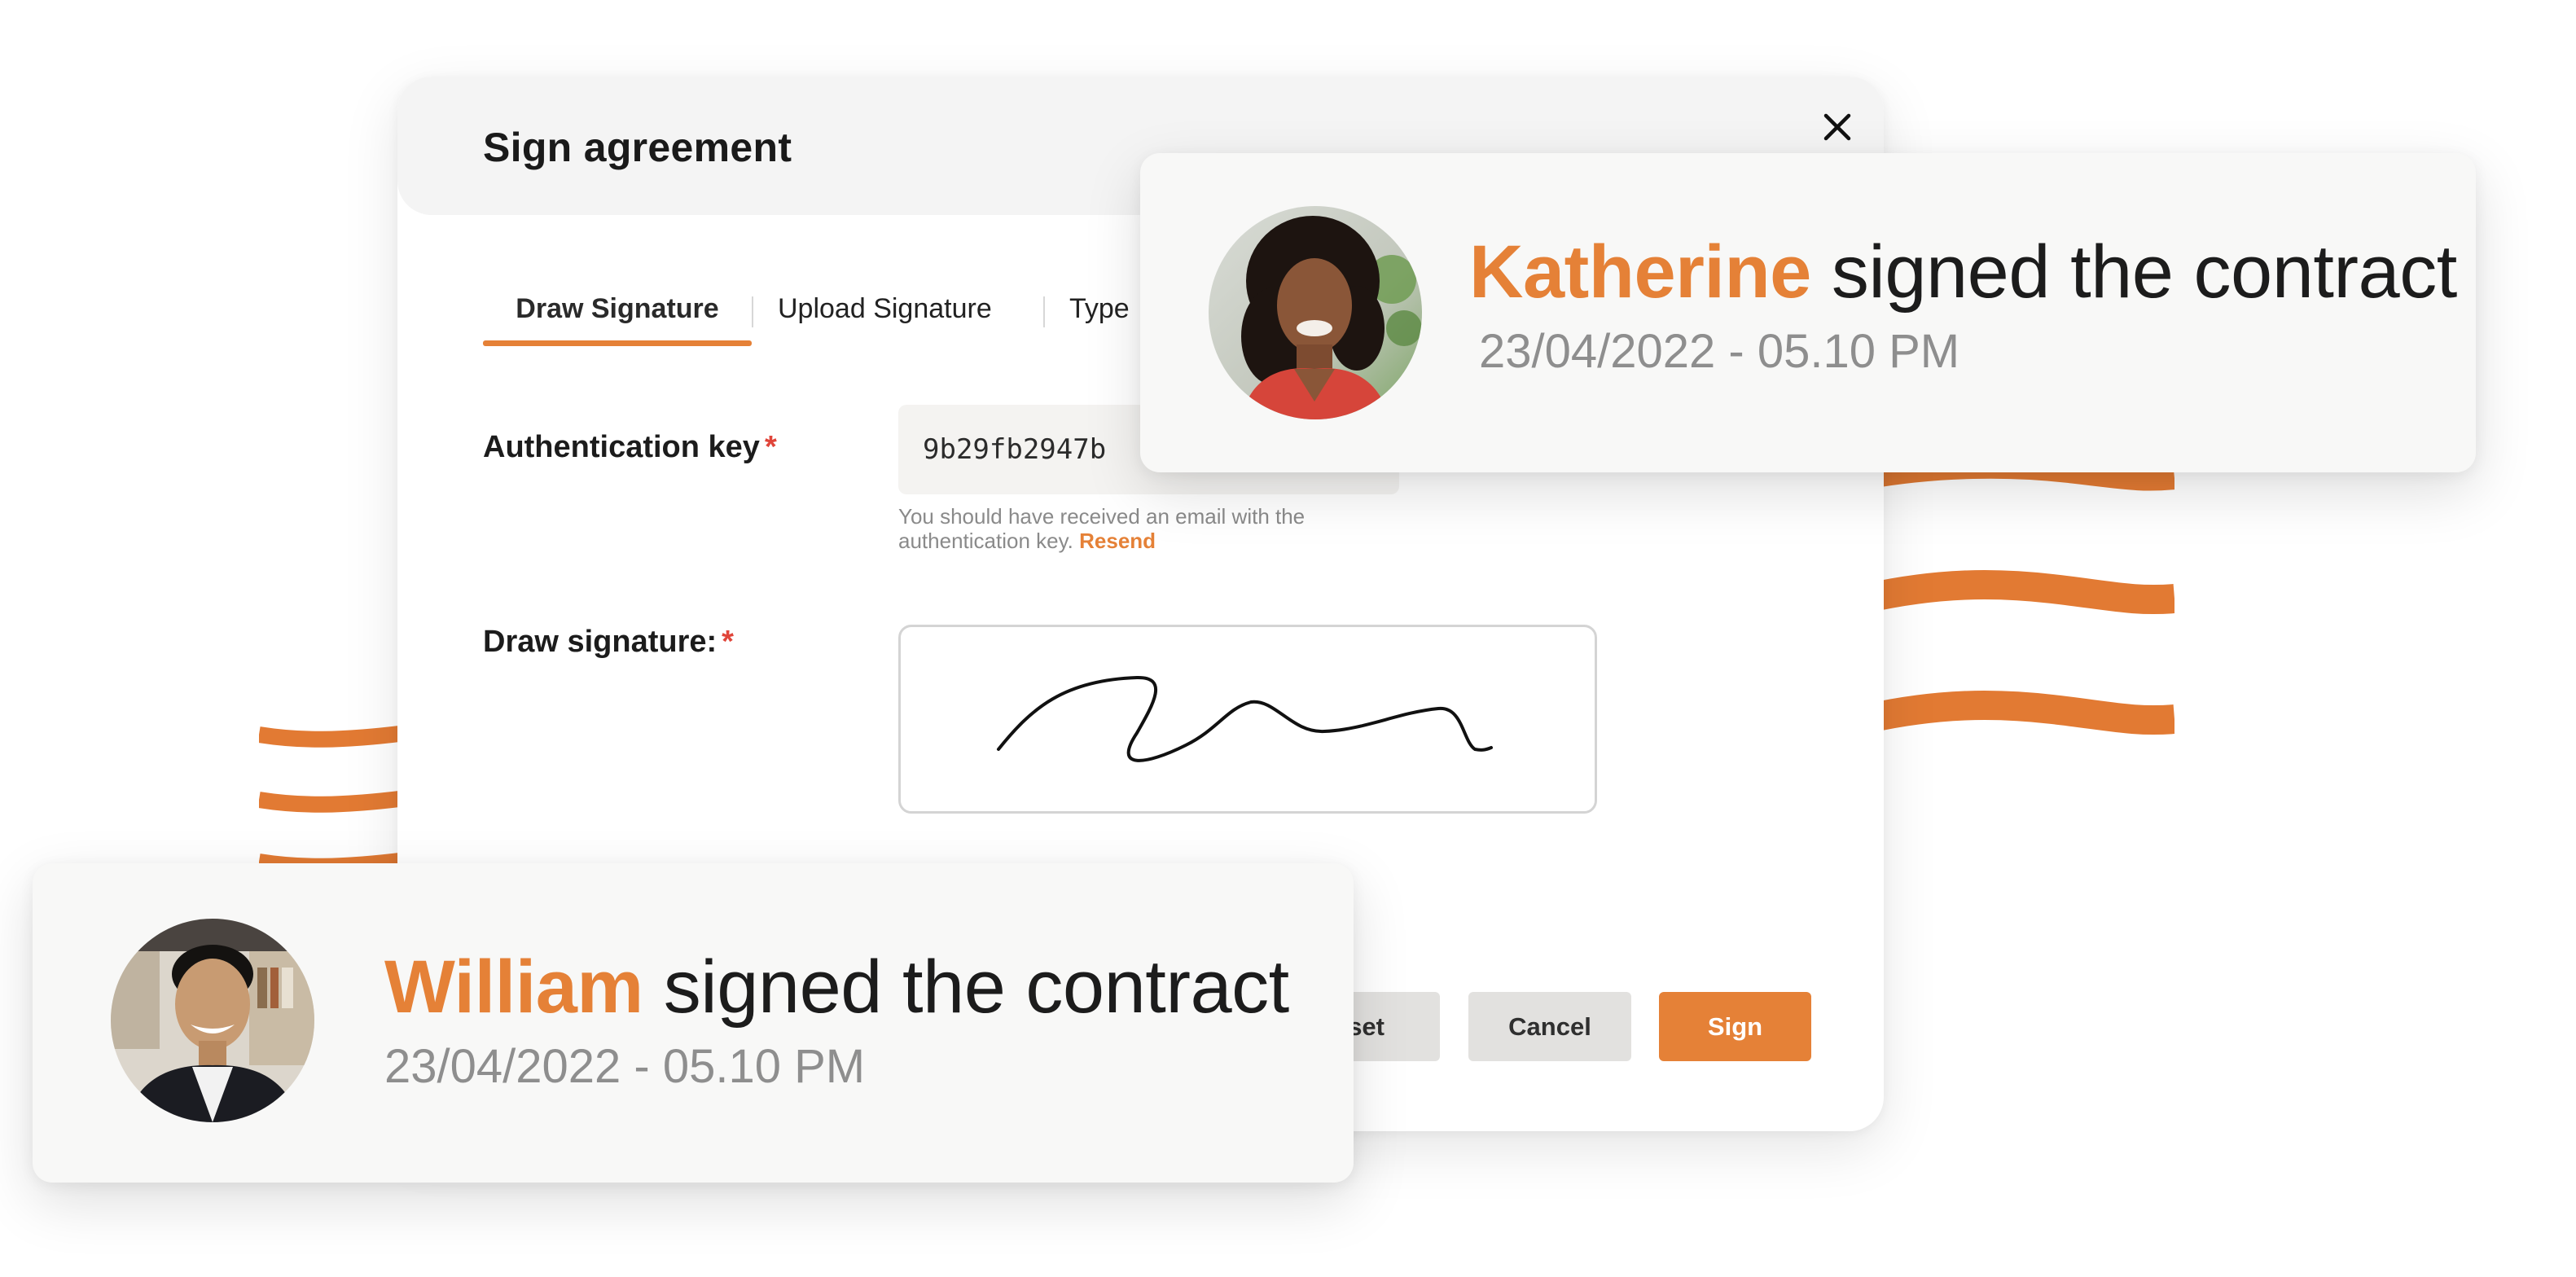 Image resolution: width=2576 pixels, height=1277 pixels. Describe the element at coordinates (1245, 719) in the screenshot. I see `signature-stroke` at that location.